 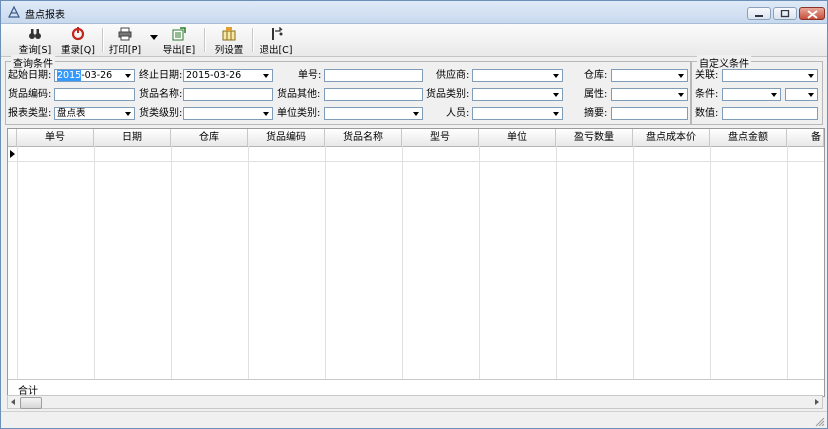 I want to click on horizontal-scrollbar, so click(x=415, y=402).